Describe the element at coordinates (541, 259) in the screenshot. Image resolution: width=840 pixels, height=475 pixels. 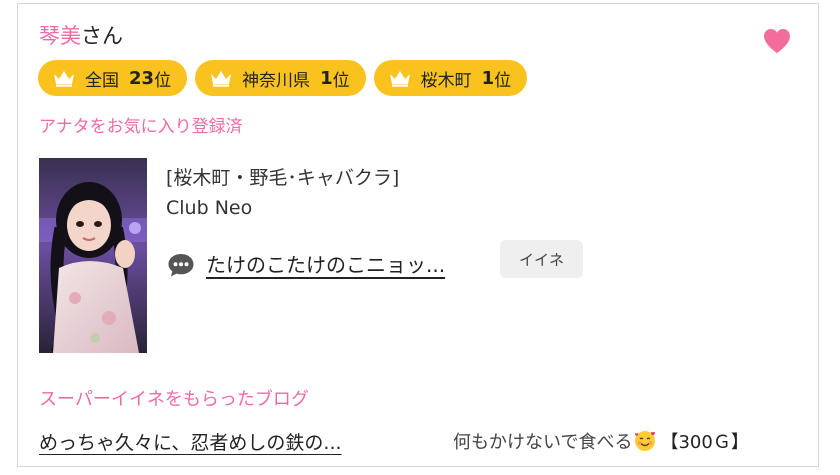
I see `iine-button: イイネ` at that location.